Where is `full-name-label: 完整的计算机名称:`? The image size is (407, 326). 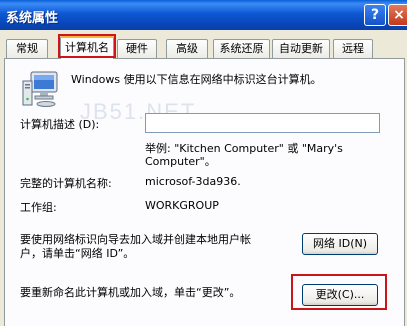 full-name-label: 完整的计算机名称: is located at coordinates (66, 183).